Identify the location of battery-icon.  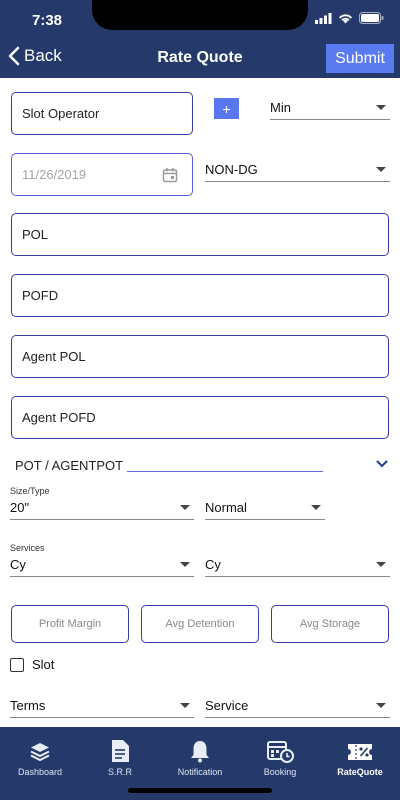
(371, 18).